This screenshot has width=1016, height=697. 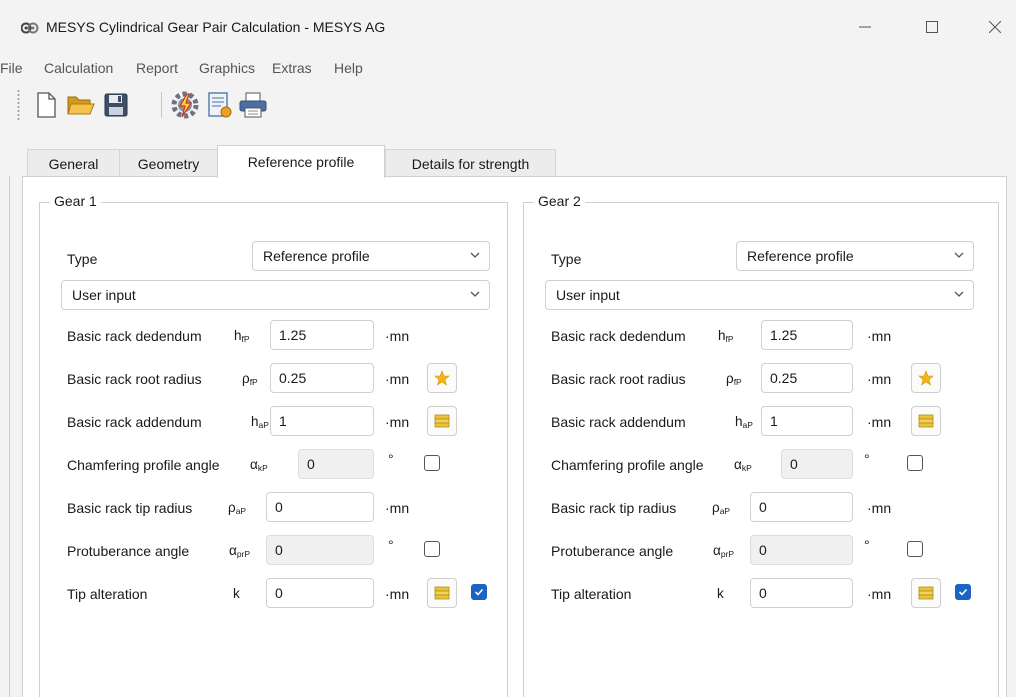 What do you see at coordinates (817, 464) in the screenshot?
I see `gear-2-chamfer-angle-input: 0` at bounding box center [817, 464].